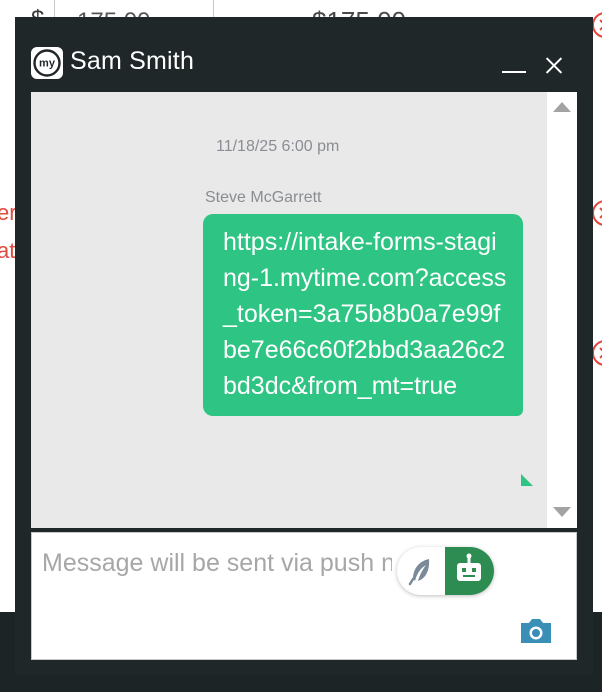  I want to click on arrow-down-icon, so click(562, 512).